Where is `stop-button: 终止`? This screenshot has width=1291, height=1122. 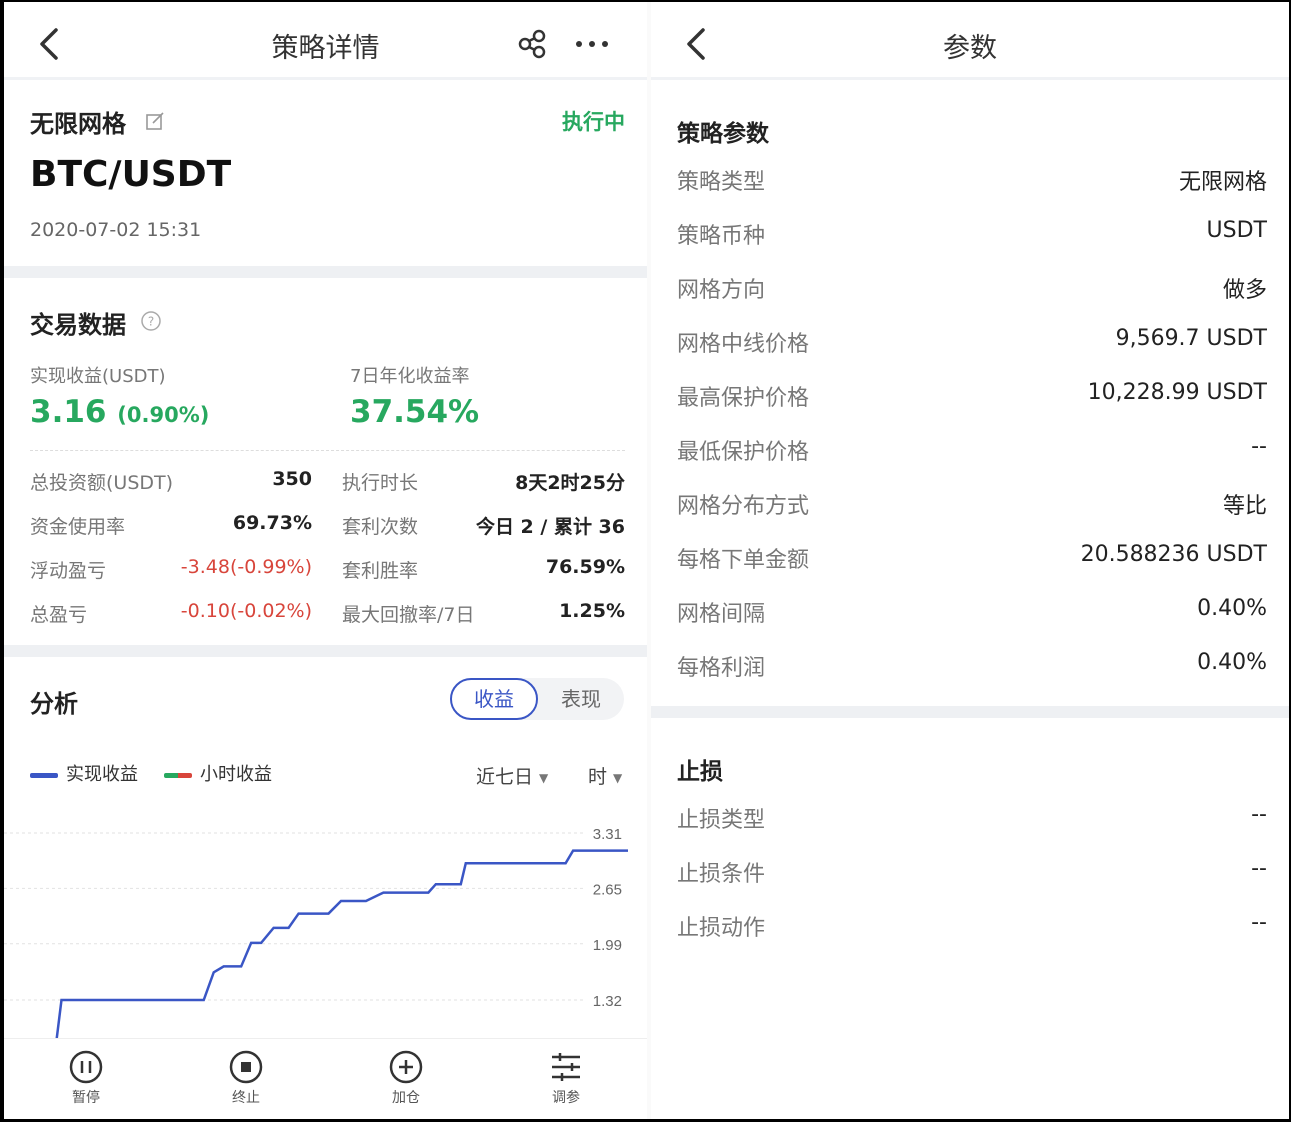 stop-button: 终止 is located at coordinates (246, 1078).